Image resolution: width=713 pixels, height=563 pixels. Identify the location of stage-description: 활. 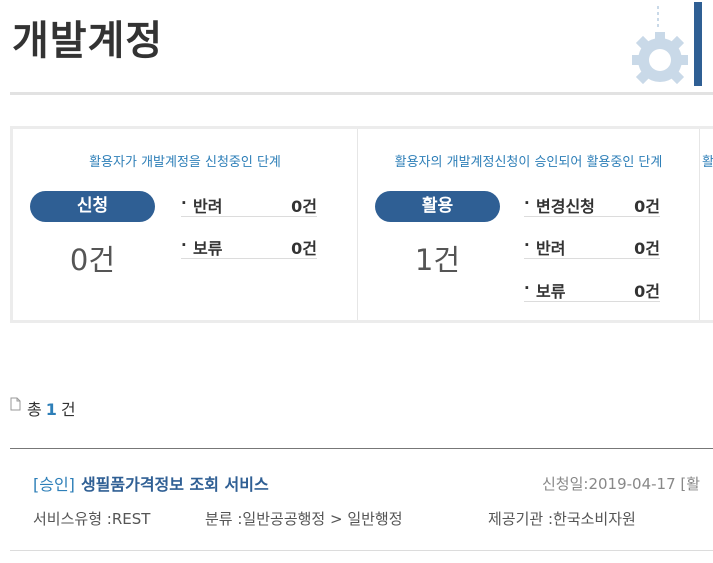
(707, 162).